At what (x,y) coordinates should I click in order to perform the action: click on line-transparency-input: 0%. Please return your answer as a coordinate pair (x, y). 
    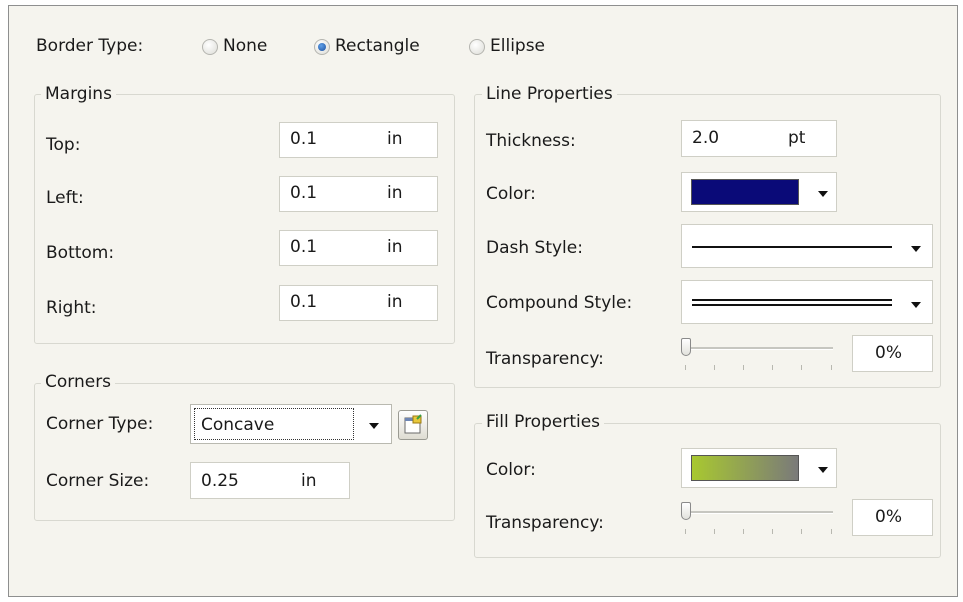
    Looking at the image, I should click on (892, 353).